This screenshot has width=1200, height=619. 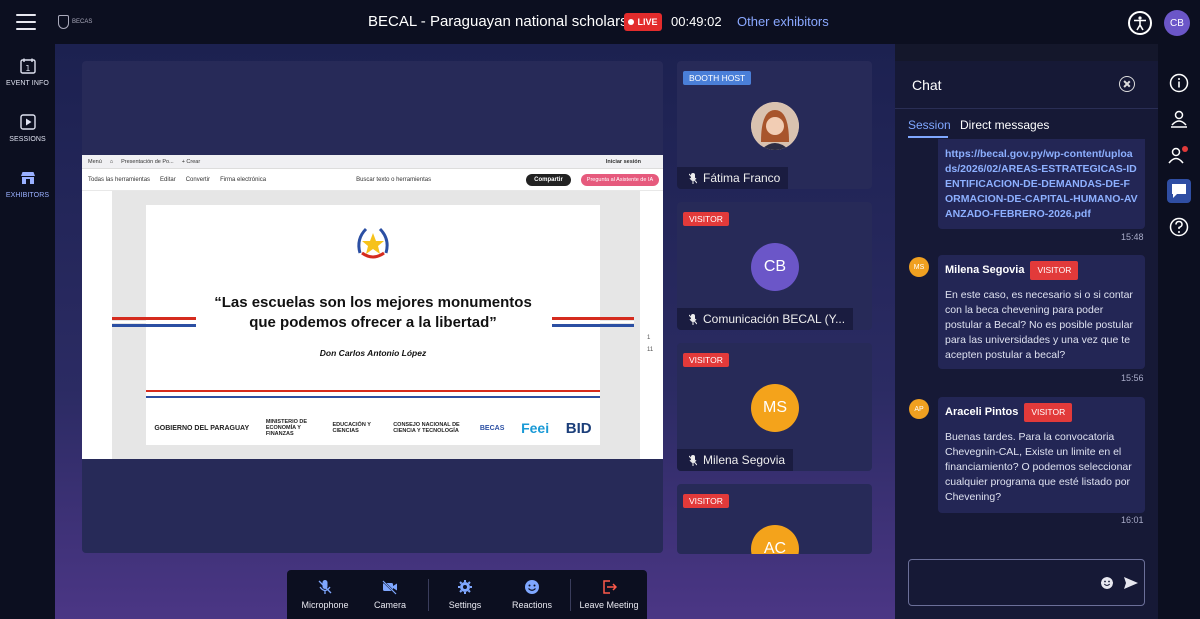 What do you see at coordinates (620, 179) in the screenshot?
I see `ai-button: Pregunta al Asistente de IA` at bounding box center [620, 179].